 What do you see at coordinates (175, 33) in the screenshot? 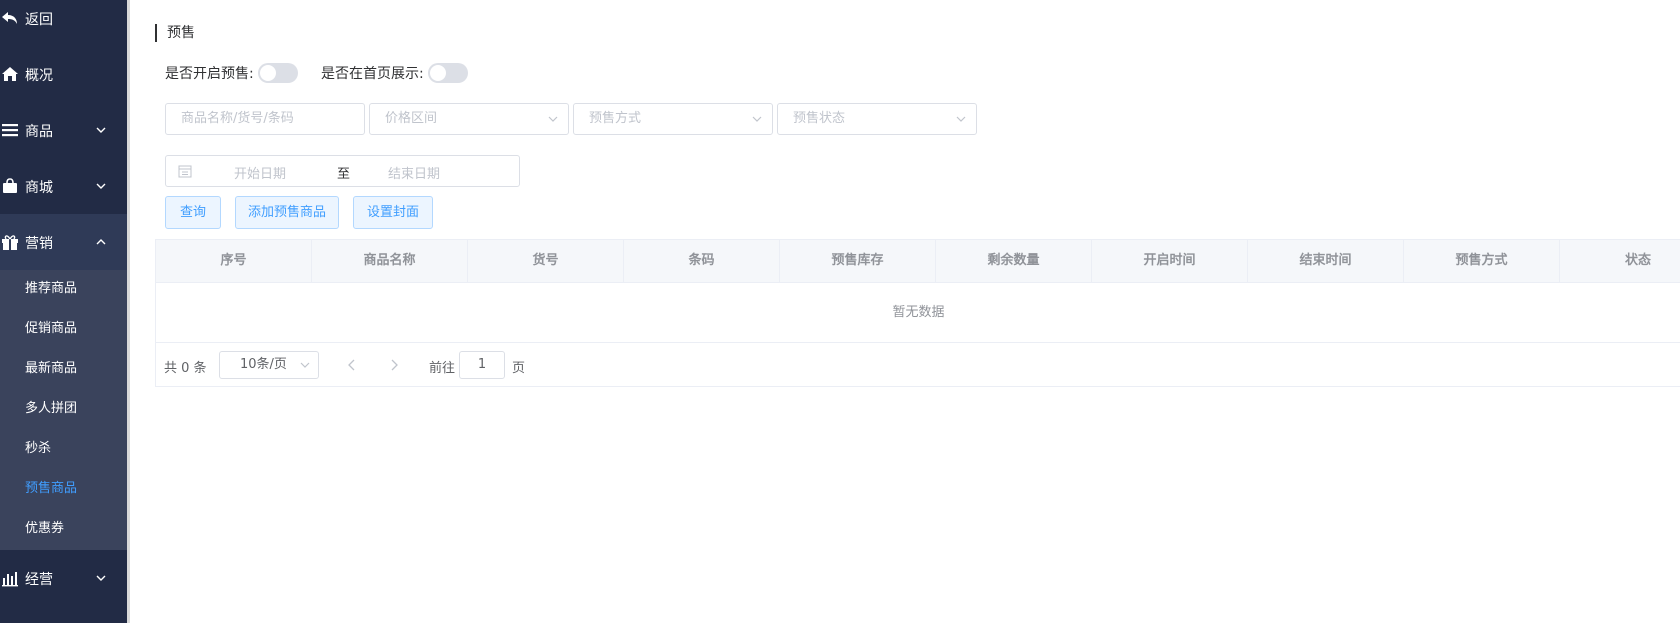
I see `page-title: 预售` at bounding box center [175, 33].